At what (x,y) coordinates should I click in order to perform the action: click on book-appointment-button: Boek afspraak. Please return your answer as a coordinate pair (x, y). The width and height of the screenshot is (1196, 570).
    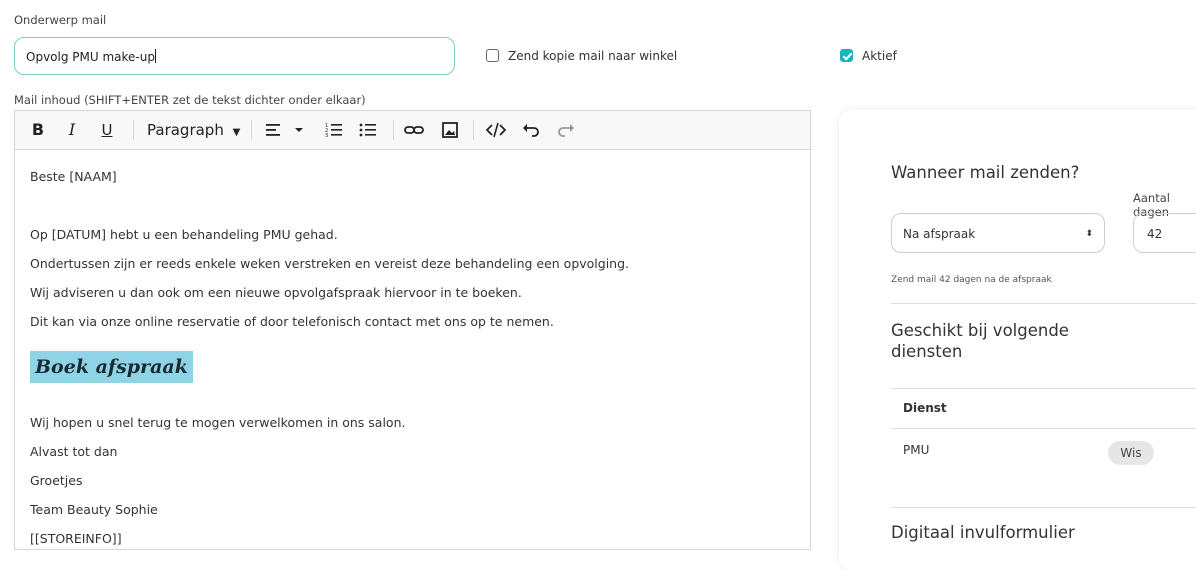
    Looking at the image, I should click on (111, 367).